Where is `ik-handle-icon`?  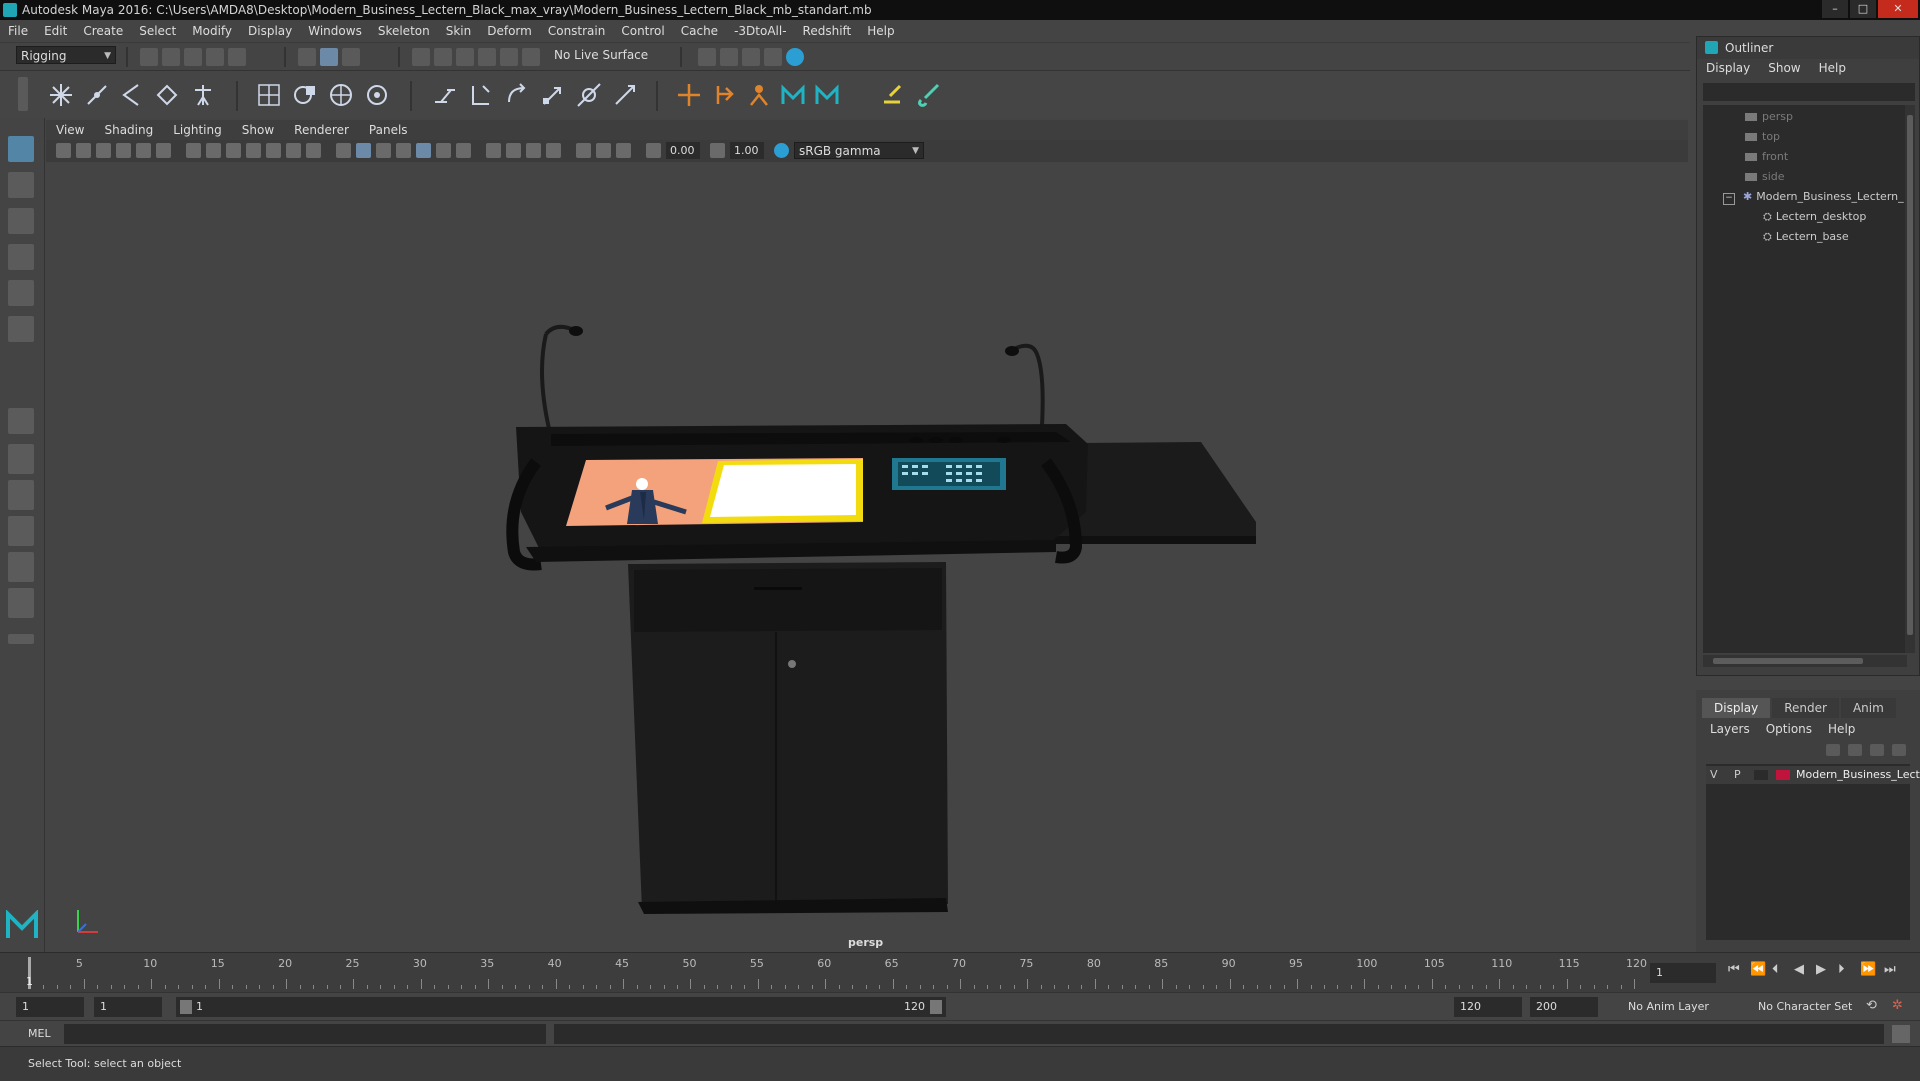
ik-handle-icon is located at coordinates (97, 95).